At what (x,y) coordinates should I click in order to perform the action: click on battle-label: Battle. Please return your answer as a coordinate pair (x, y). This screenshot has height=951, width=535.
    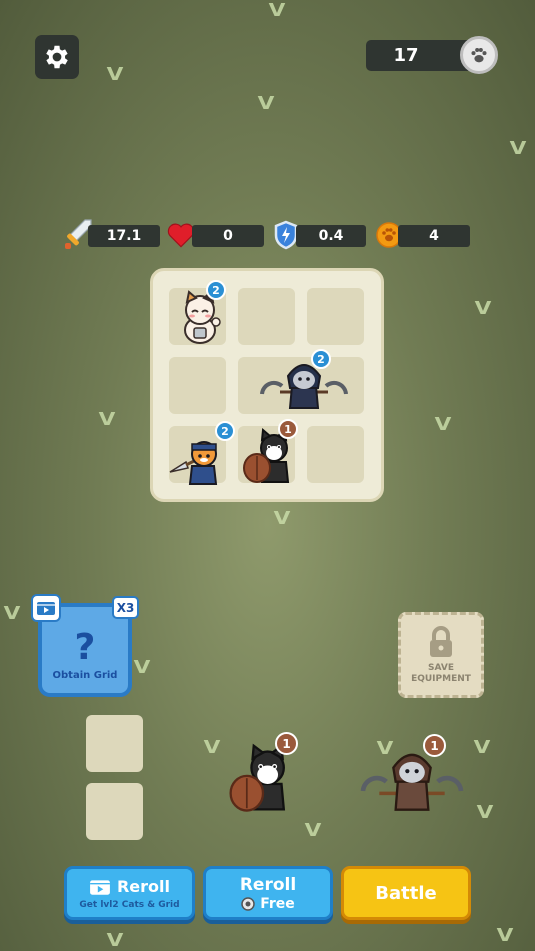
    Looking at the image, I should click on (406, 893).